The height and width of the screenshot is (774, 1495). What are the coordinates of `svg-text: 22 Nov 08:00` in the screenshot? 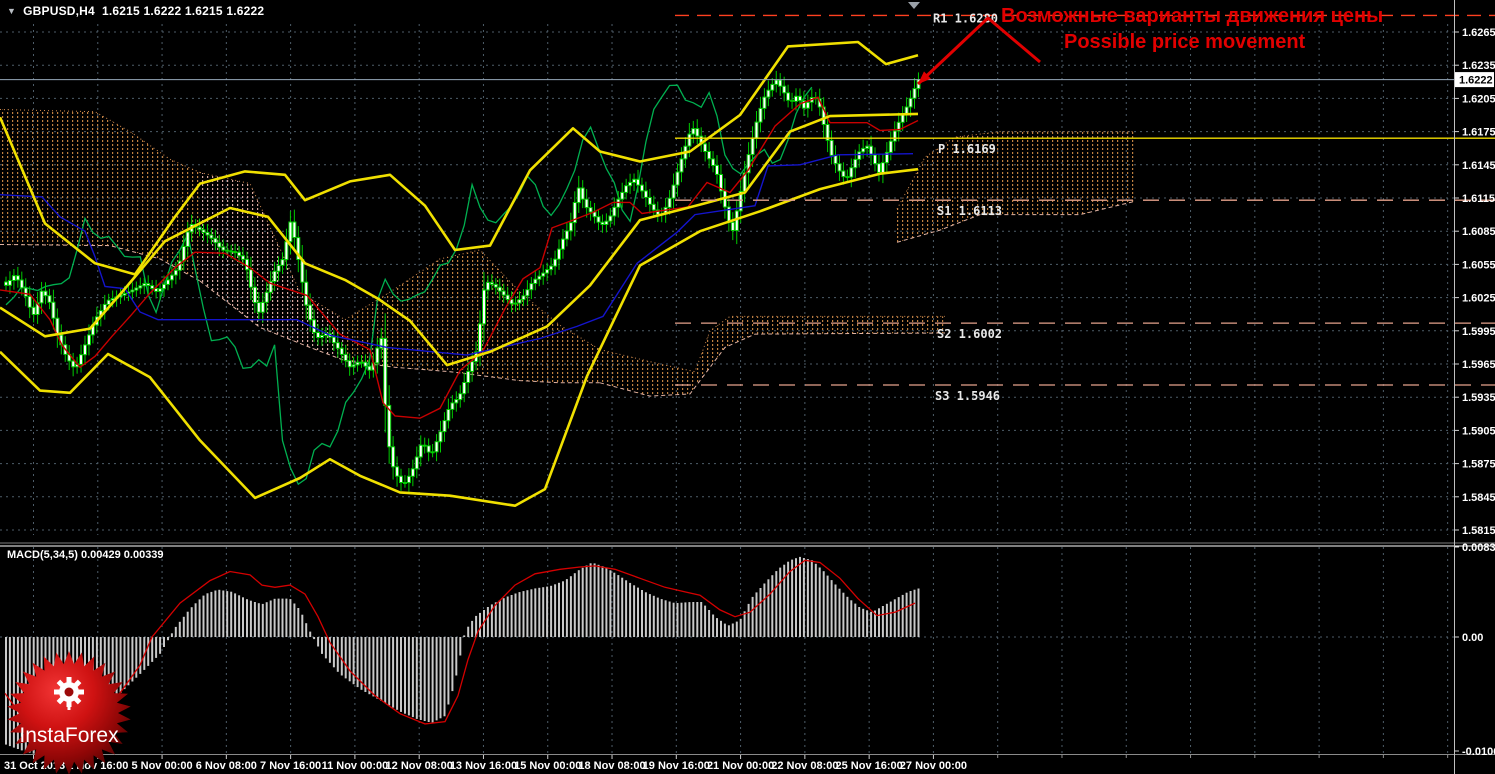 It's located at (804, 766).